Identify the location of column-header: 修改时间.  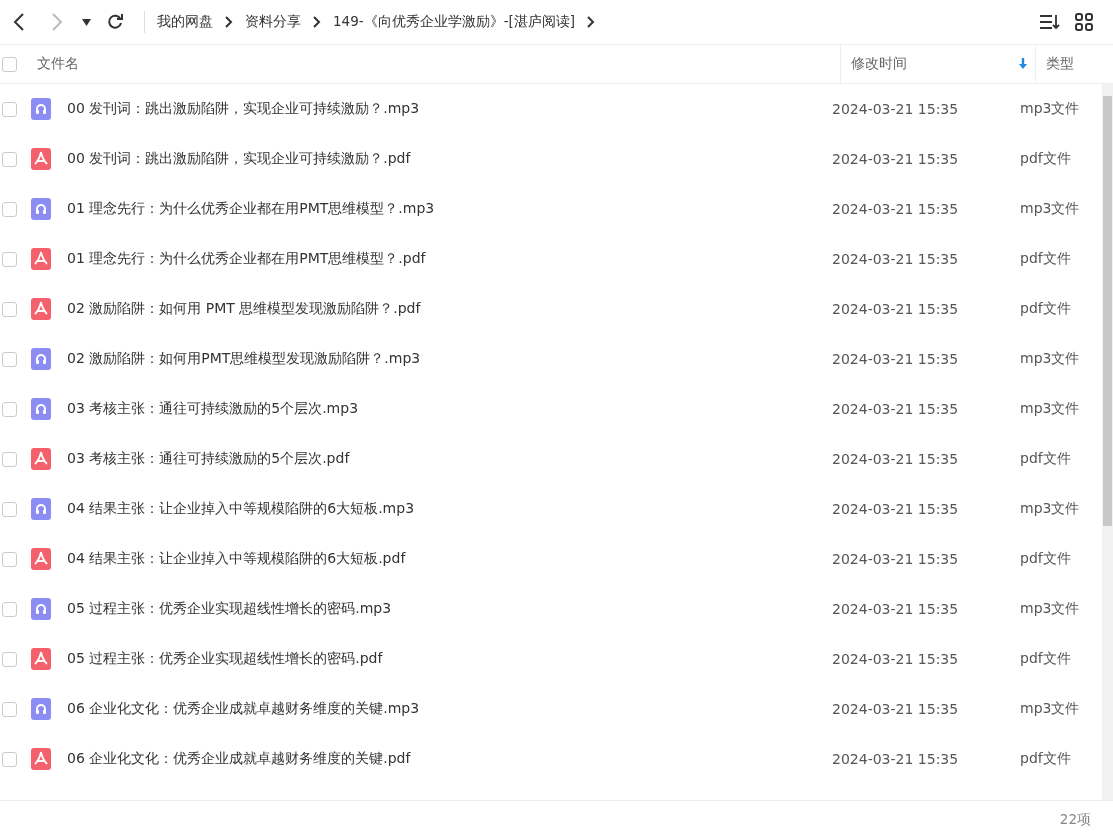
(879, 64).